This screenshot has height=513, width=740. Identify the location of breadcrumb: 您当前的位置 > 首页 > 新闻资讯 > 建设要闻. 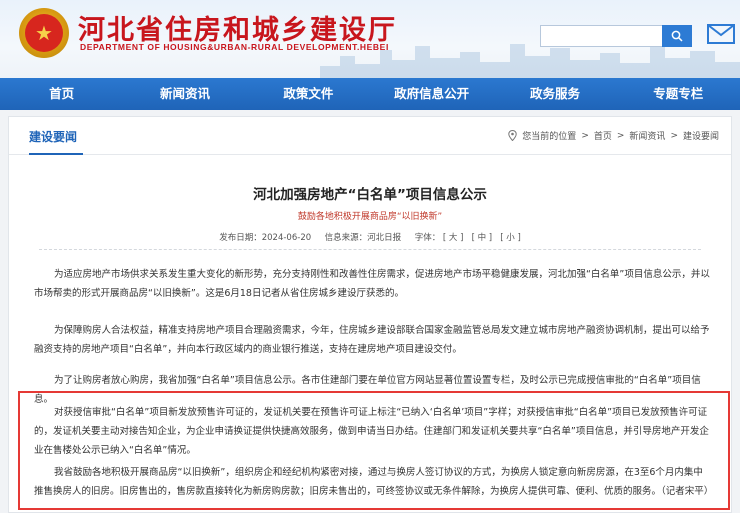
(613, 135).